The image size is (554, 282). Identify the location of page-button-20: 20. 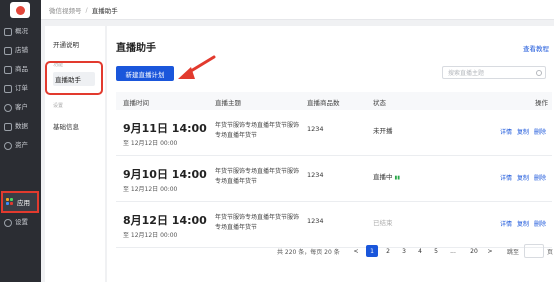
(474, 251).